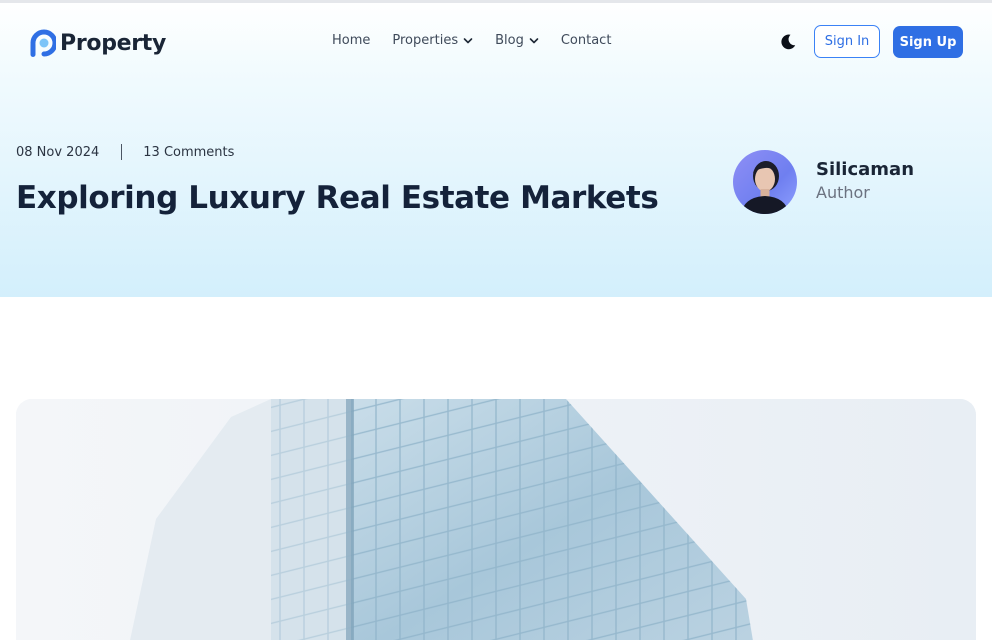 Image resolution: width=992 pixels, height=640 pixels. I want to click on sign-in-button: Sign In, so click(847, 41).